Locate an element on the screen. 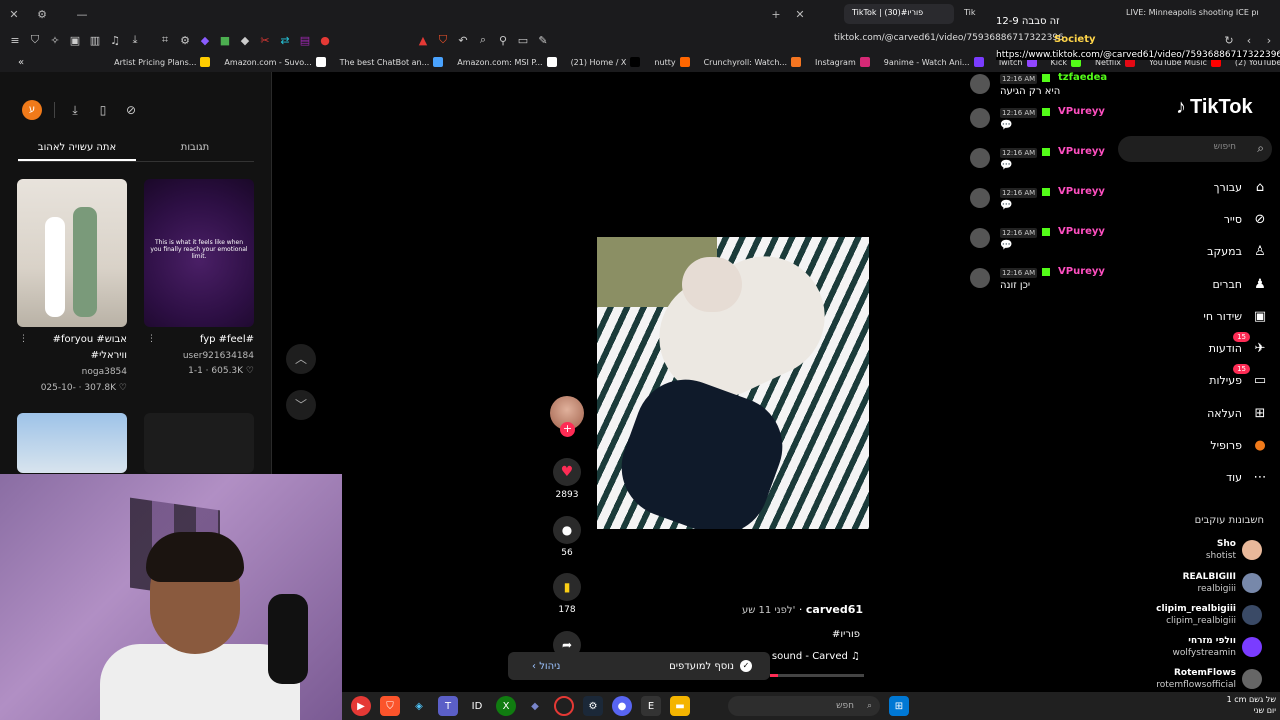 The height and width of the screenshot is (720, 1280). nav-item-friends: חברים ♟ is located at coordinates (1209, 284).